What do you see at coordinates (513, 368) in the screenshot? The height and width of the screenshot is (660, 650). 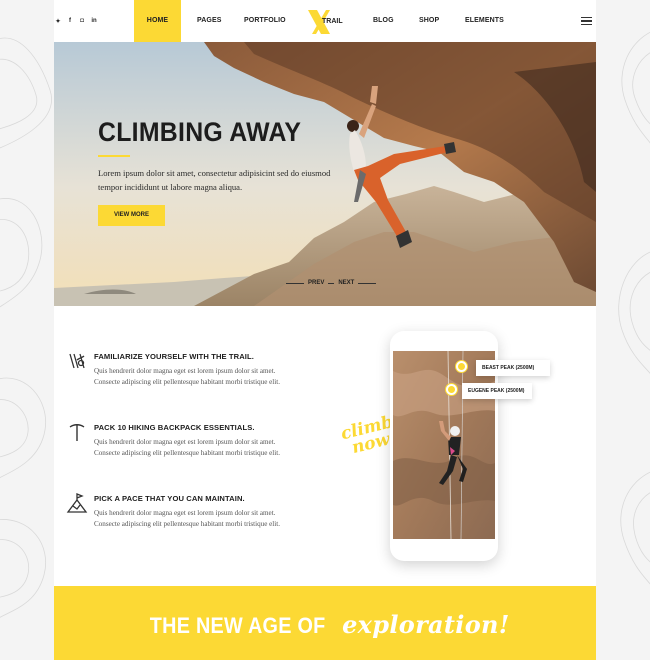 I see `peak-callout: BEAST PEAK (2500M)` at bounding box center [513, 368].